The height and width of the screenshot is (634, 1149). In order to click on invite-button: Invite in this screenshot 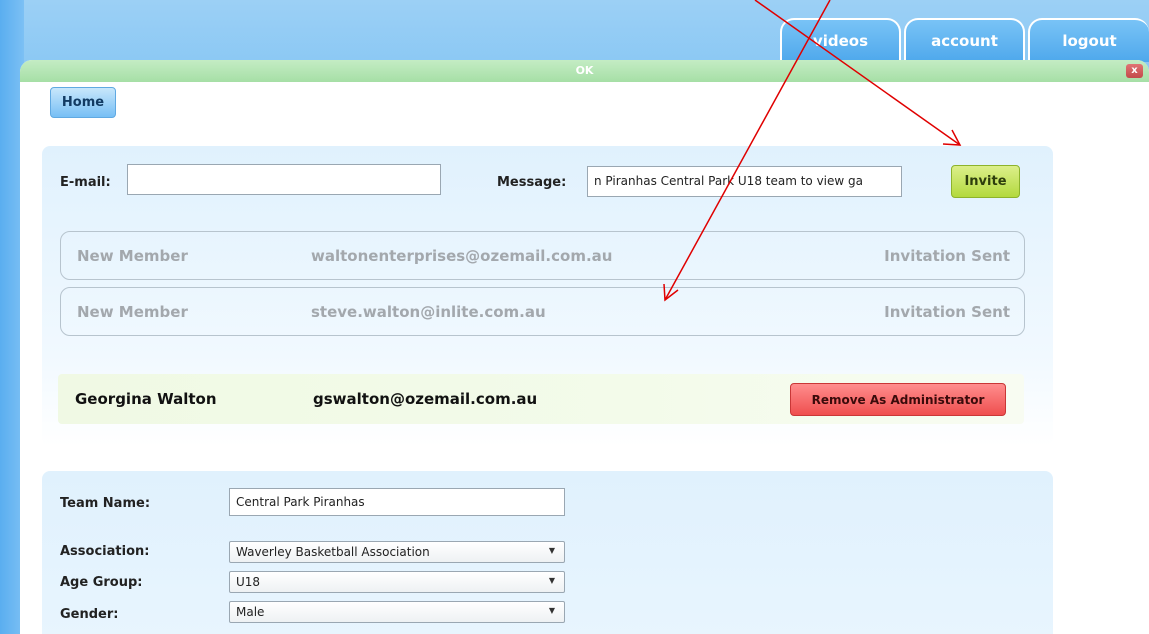, I will do `click(985, 181)`.